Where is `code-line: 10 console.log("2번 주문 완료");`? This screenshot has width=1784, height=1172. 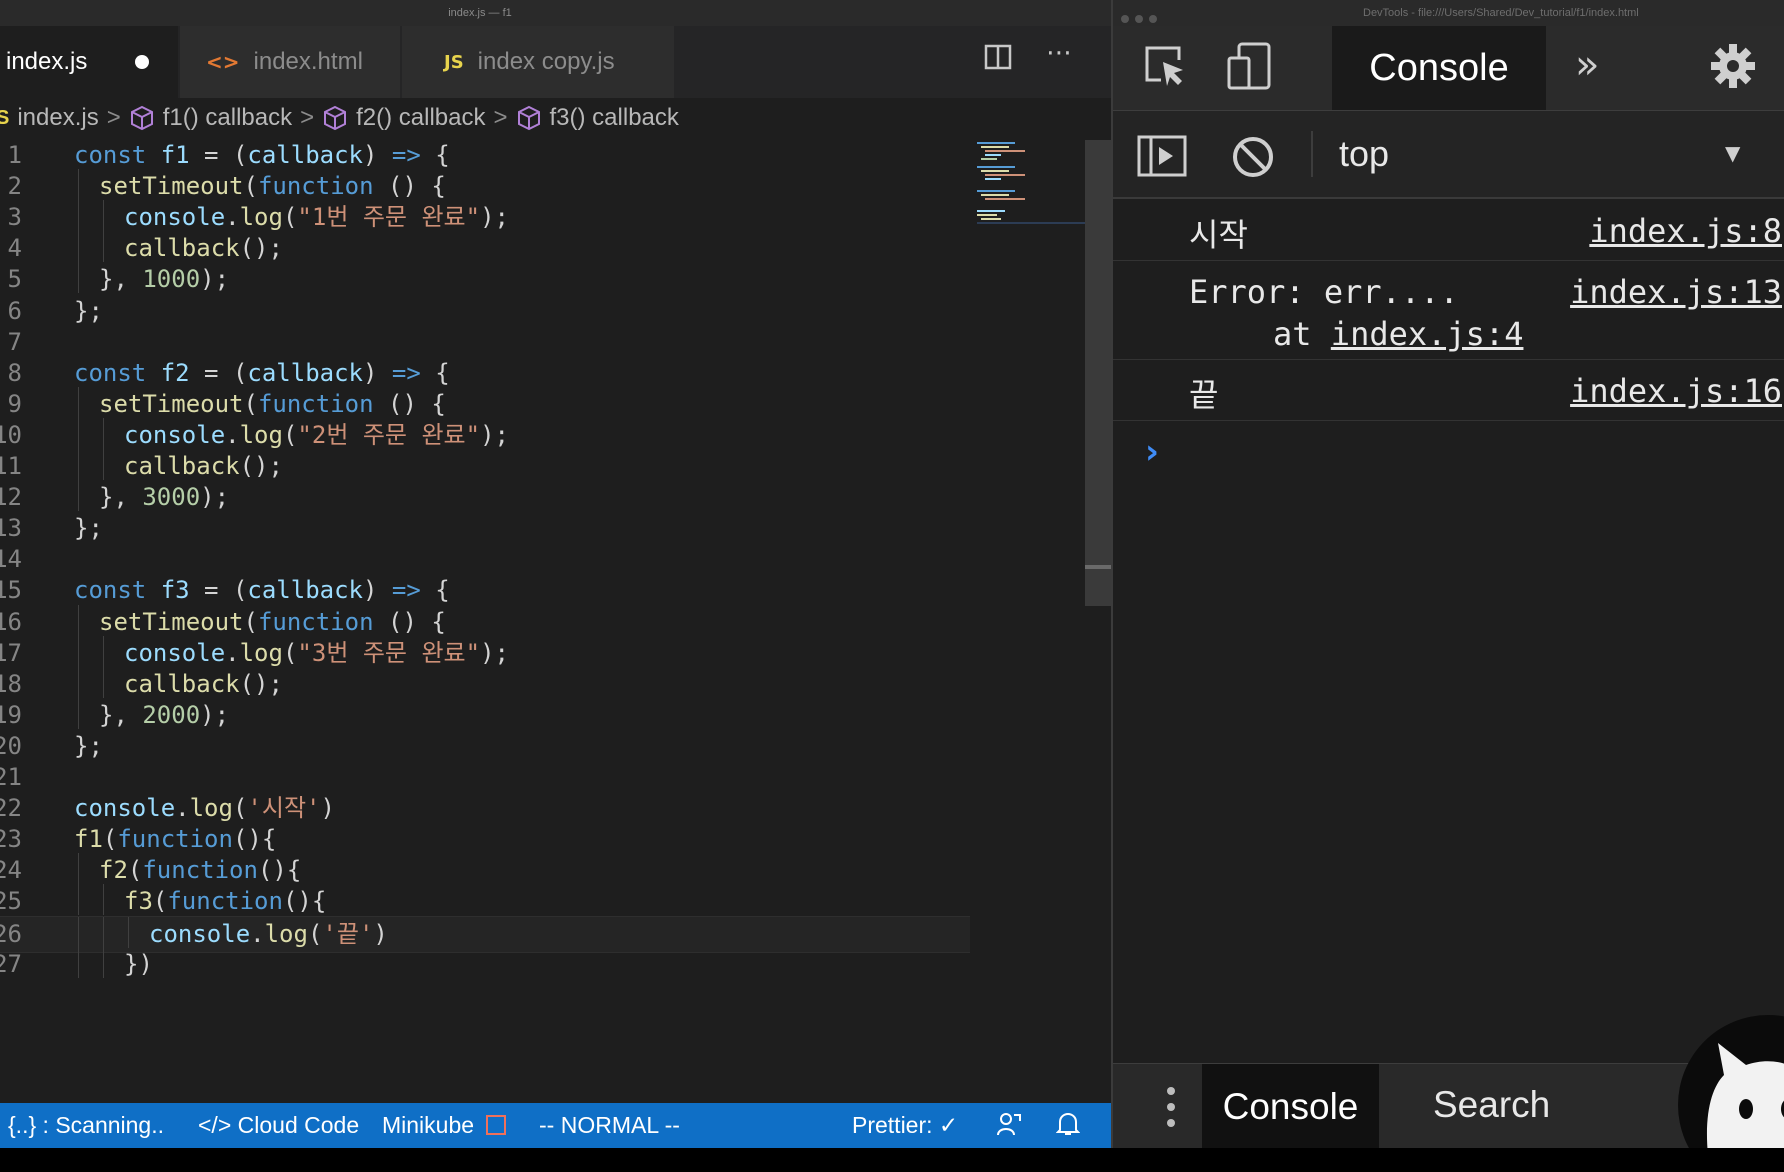
code-line: 10 console.log("2번 주문 완료"); is located at coordinates (555, 435).